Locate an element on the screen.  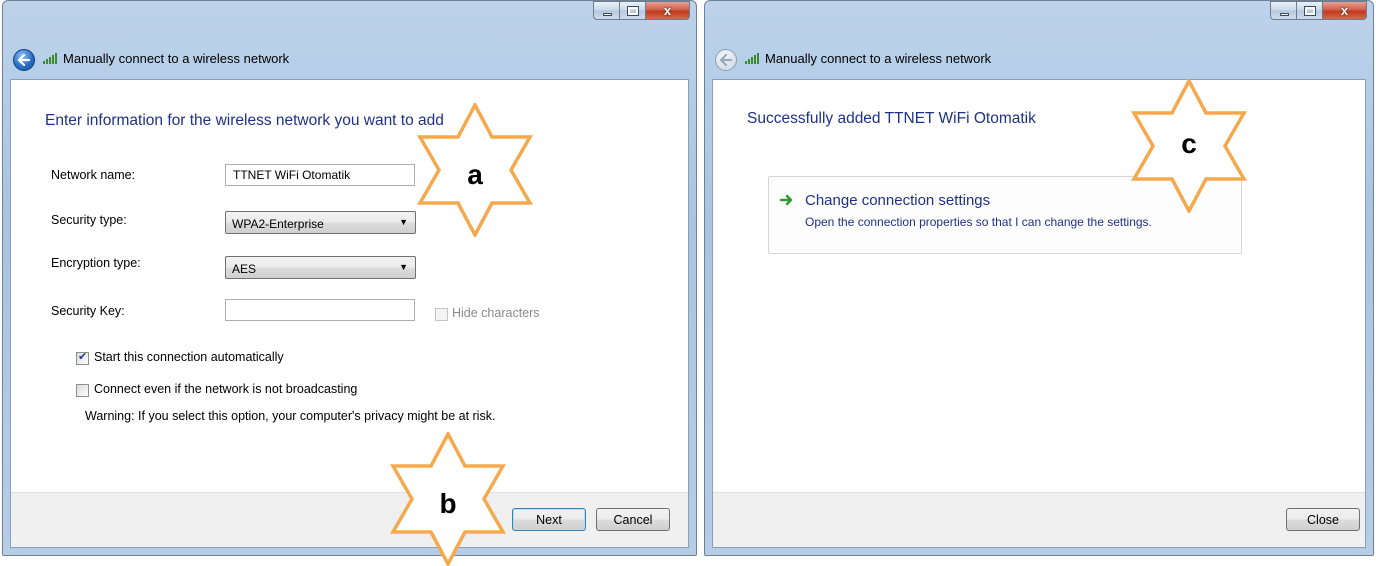
footer-bar: Close is located at coordinates (1039, 519).